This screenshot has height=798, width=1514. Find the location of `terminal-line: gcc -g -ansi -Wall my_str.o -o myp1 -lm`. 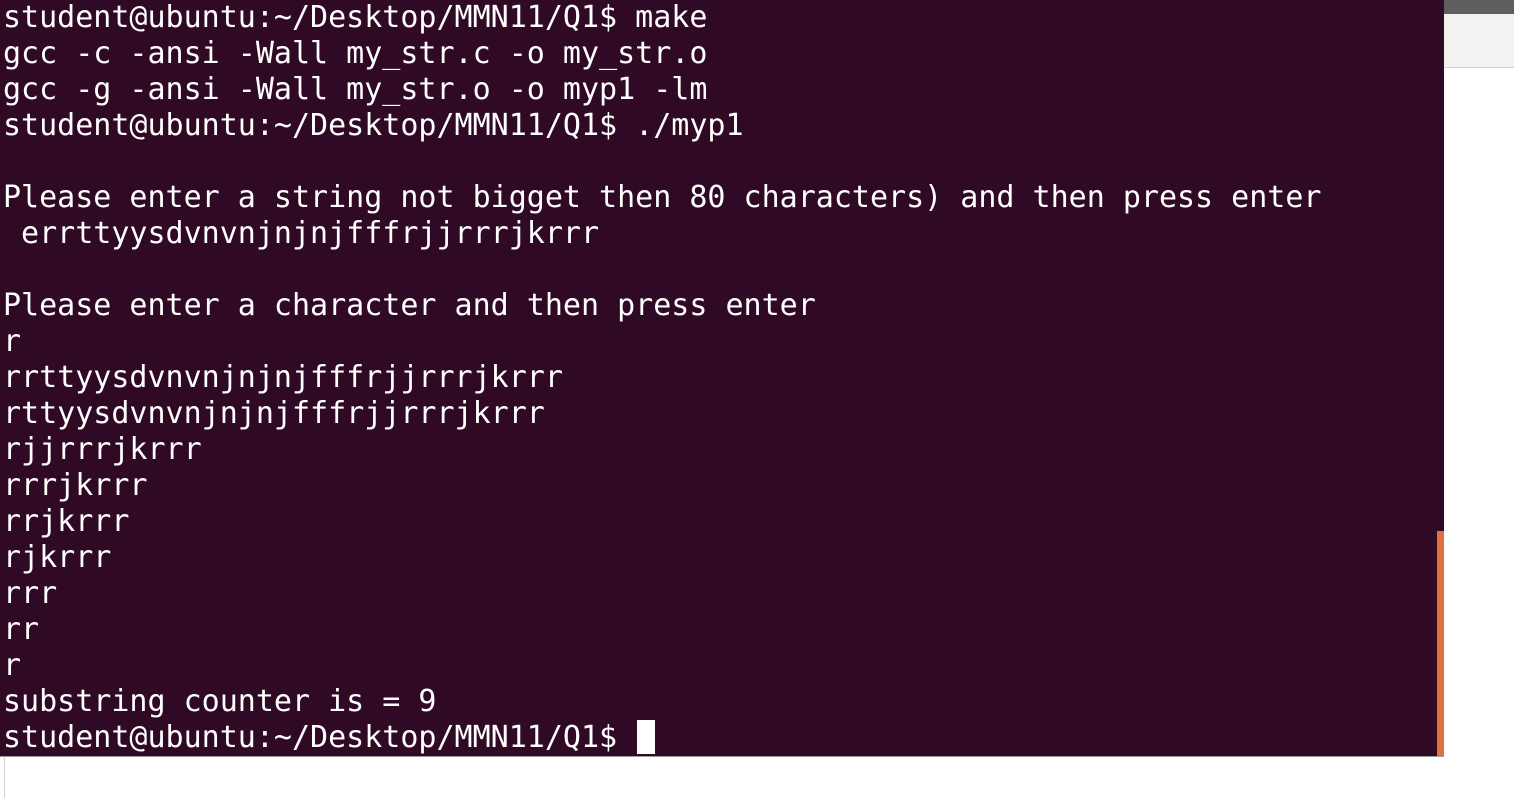

terminal-line: gcc -g -ansi -Wall my_str.o -o myp1 -lm is located at coordinates (355, 89).